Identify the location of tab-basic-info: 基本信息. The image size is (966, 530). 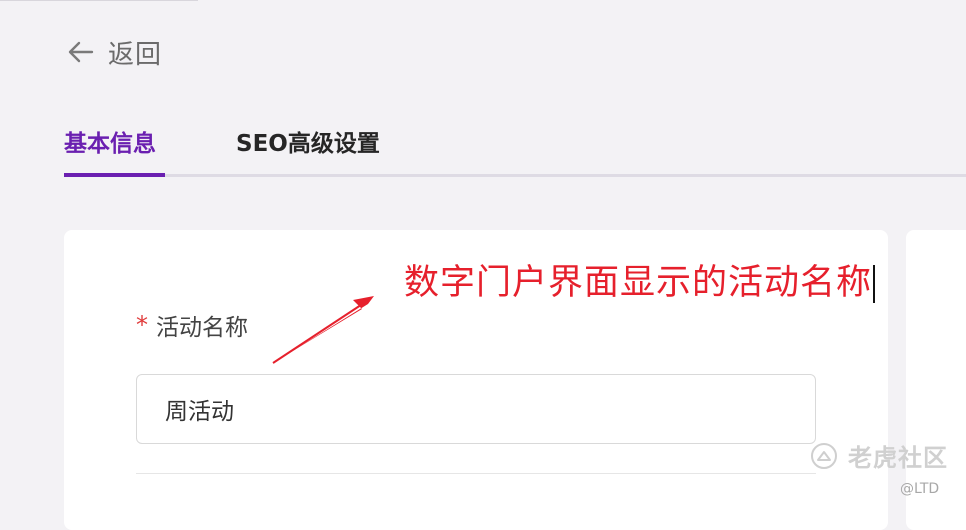
(110, 141).